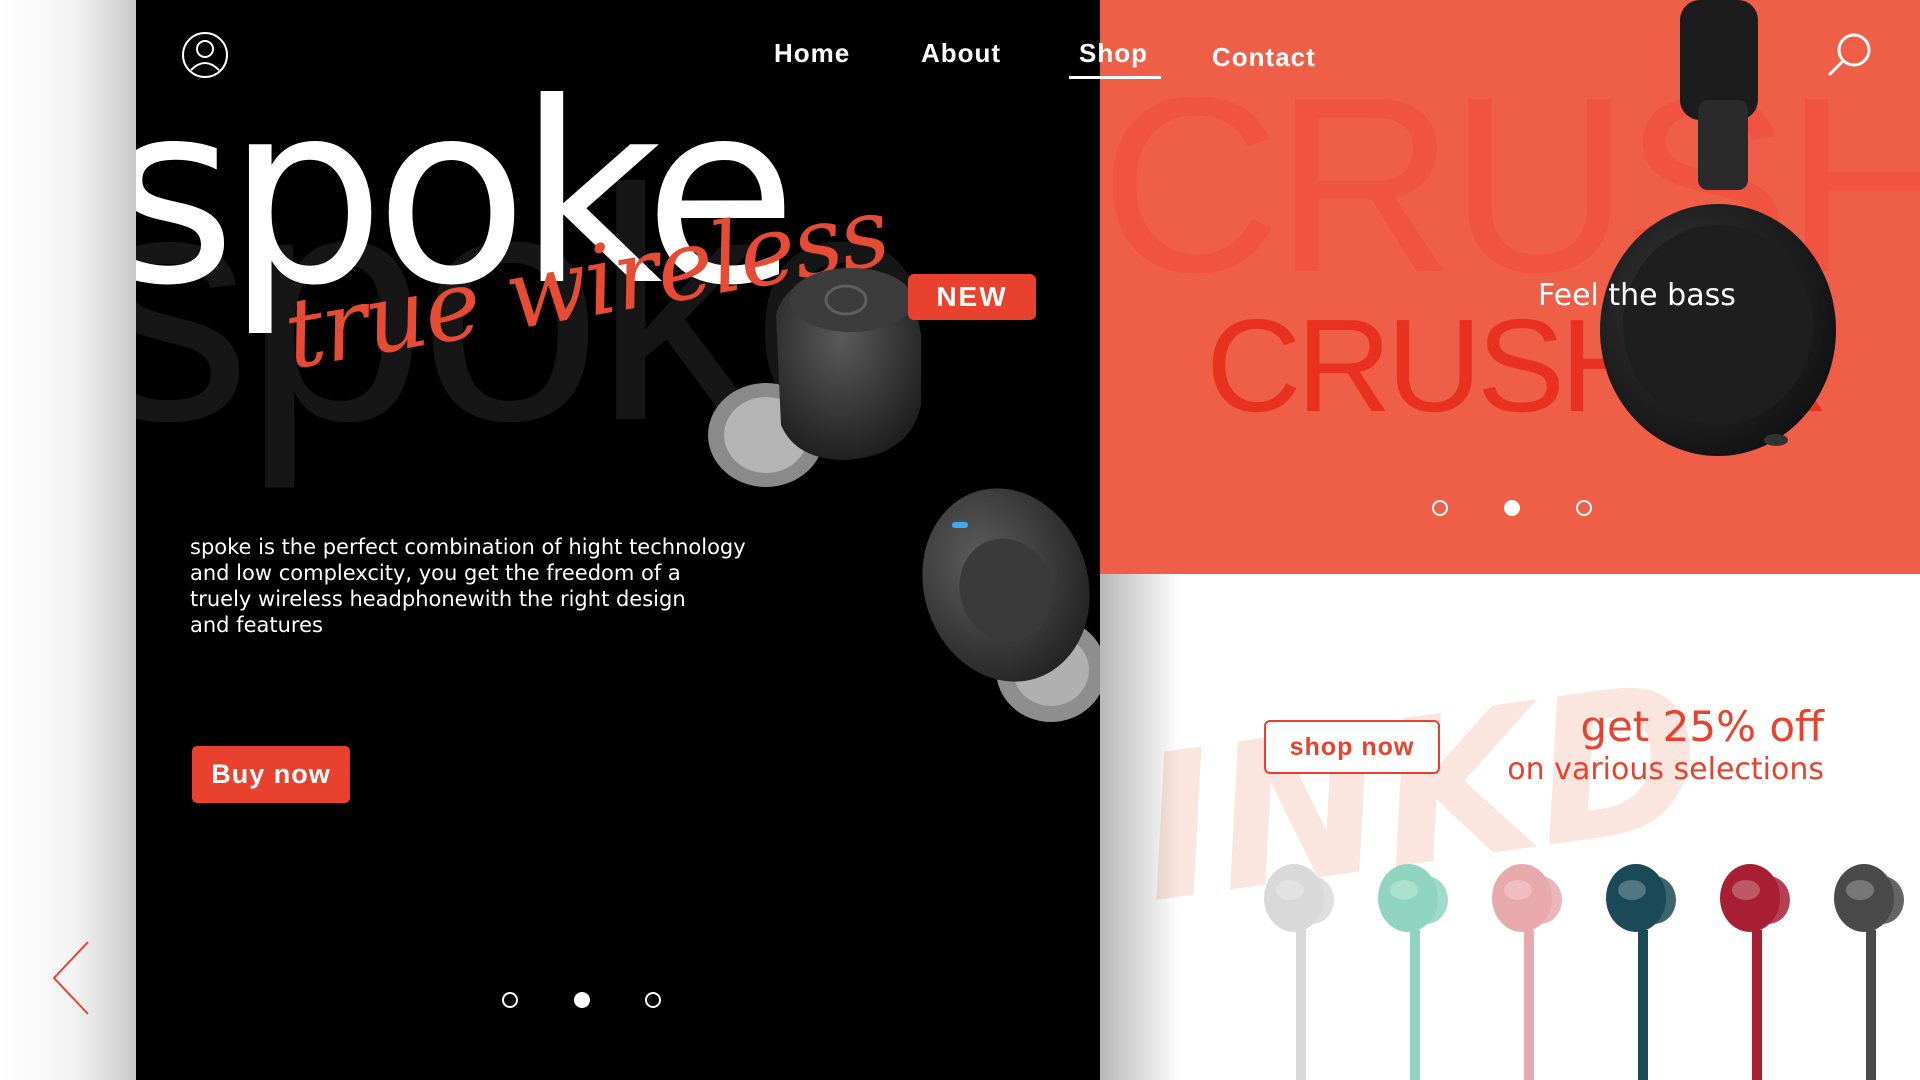 The image size is (1920, 1080). I want to click on headphones-image, so click(1718, 230).